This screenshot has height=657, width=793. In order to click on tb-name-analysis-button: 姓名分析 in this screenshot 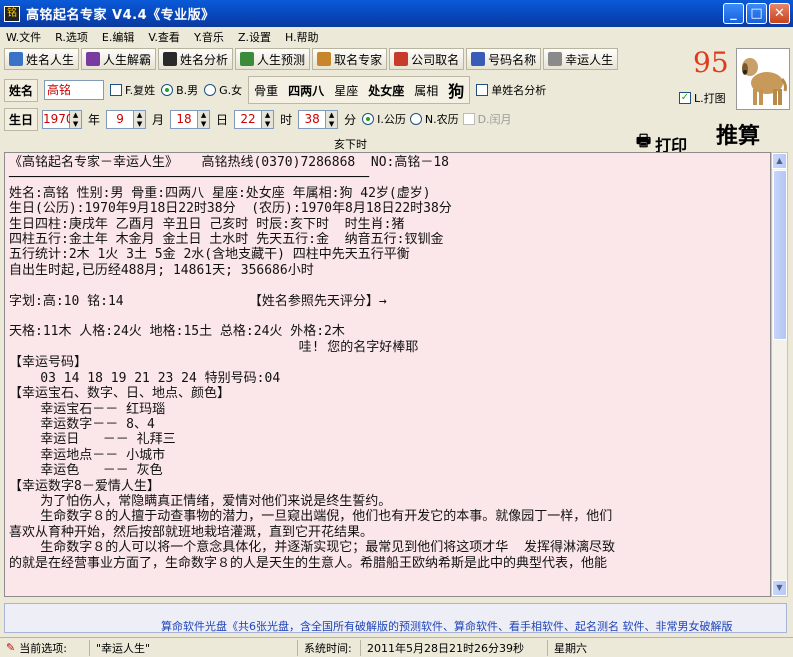, I will do `click(196, 59)`.